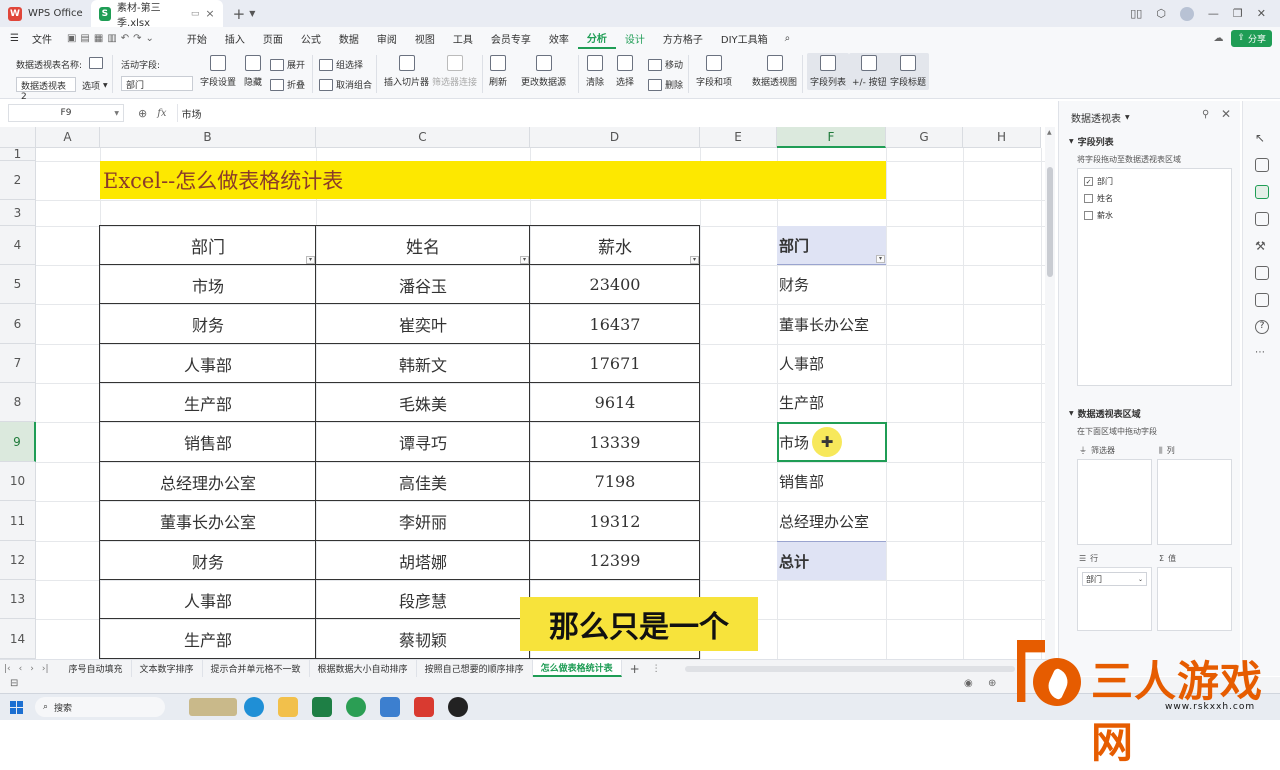  I want to click on clear-button: 清除, so click(595, 71).